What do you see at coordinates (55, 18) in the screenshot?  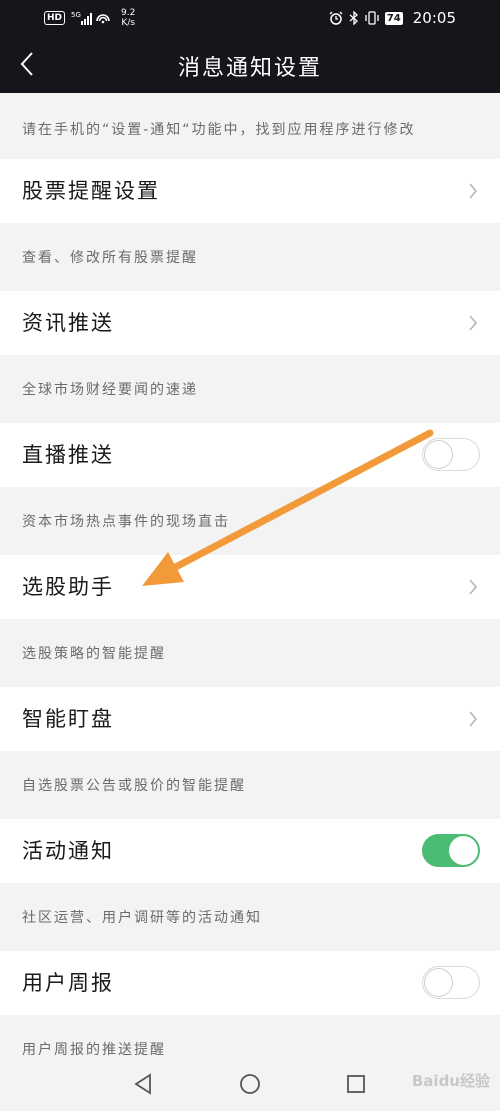 I see `hd-badge: HD` at bounding box center [55, 18].